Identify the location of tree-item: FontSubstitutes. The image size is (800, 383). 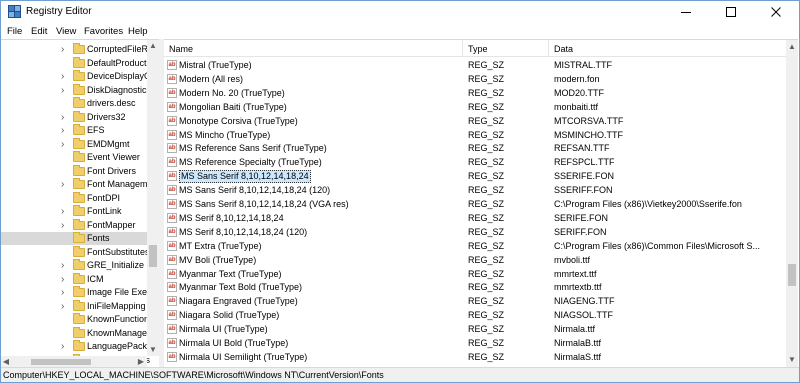
(75, 252).